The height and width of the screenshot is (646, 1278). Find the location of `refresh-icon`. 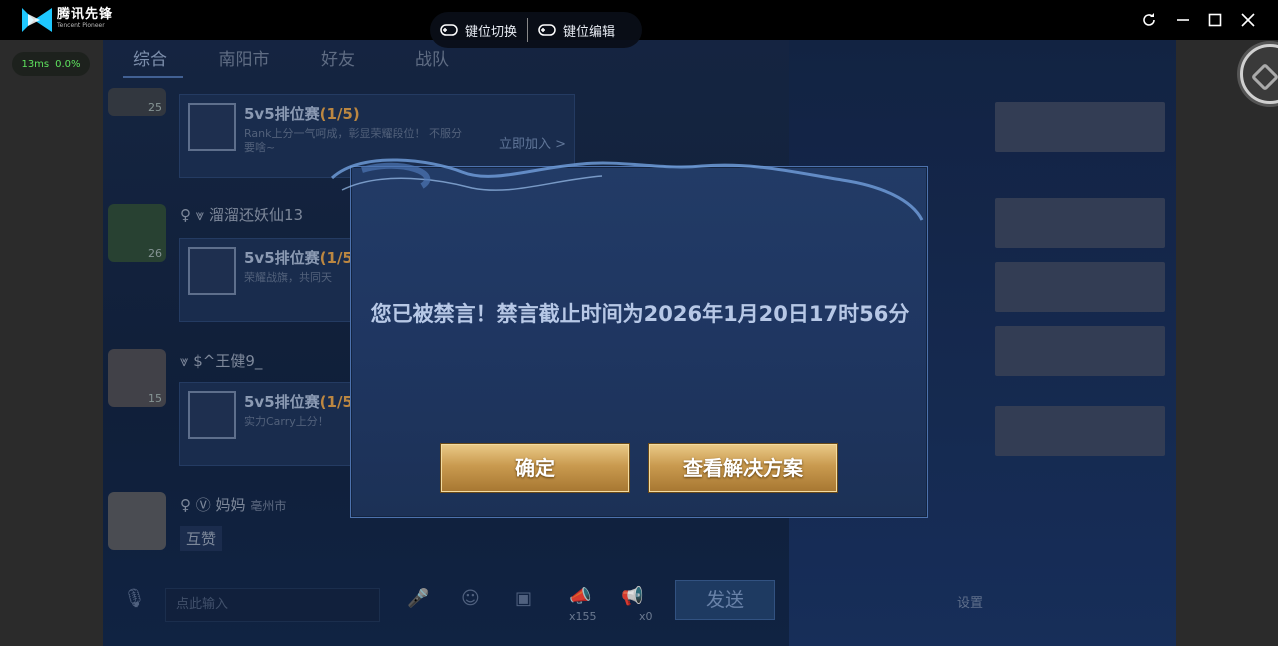

refresh-icon is located at coordinates (1149, 19).